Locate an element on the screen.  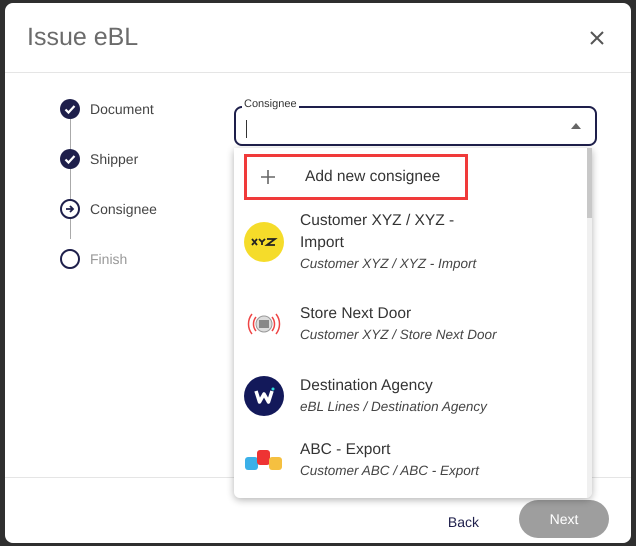
dialog-title: Issue eBL is located at coordinates (82, 37).